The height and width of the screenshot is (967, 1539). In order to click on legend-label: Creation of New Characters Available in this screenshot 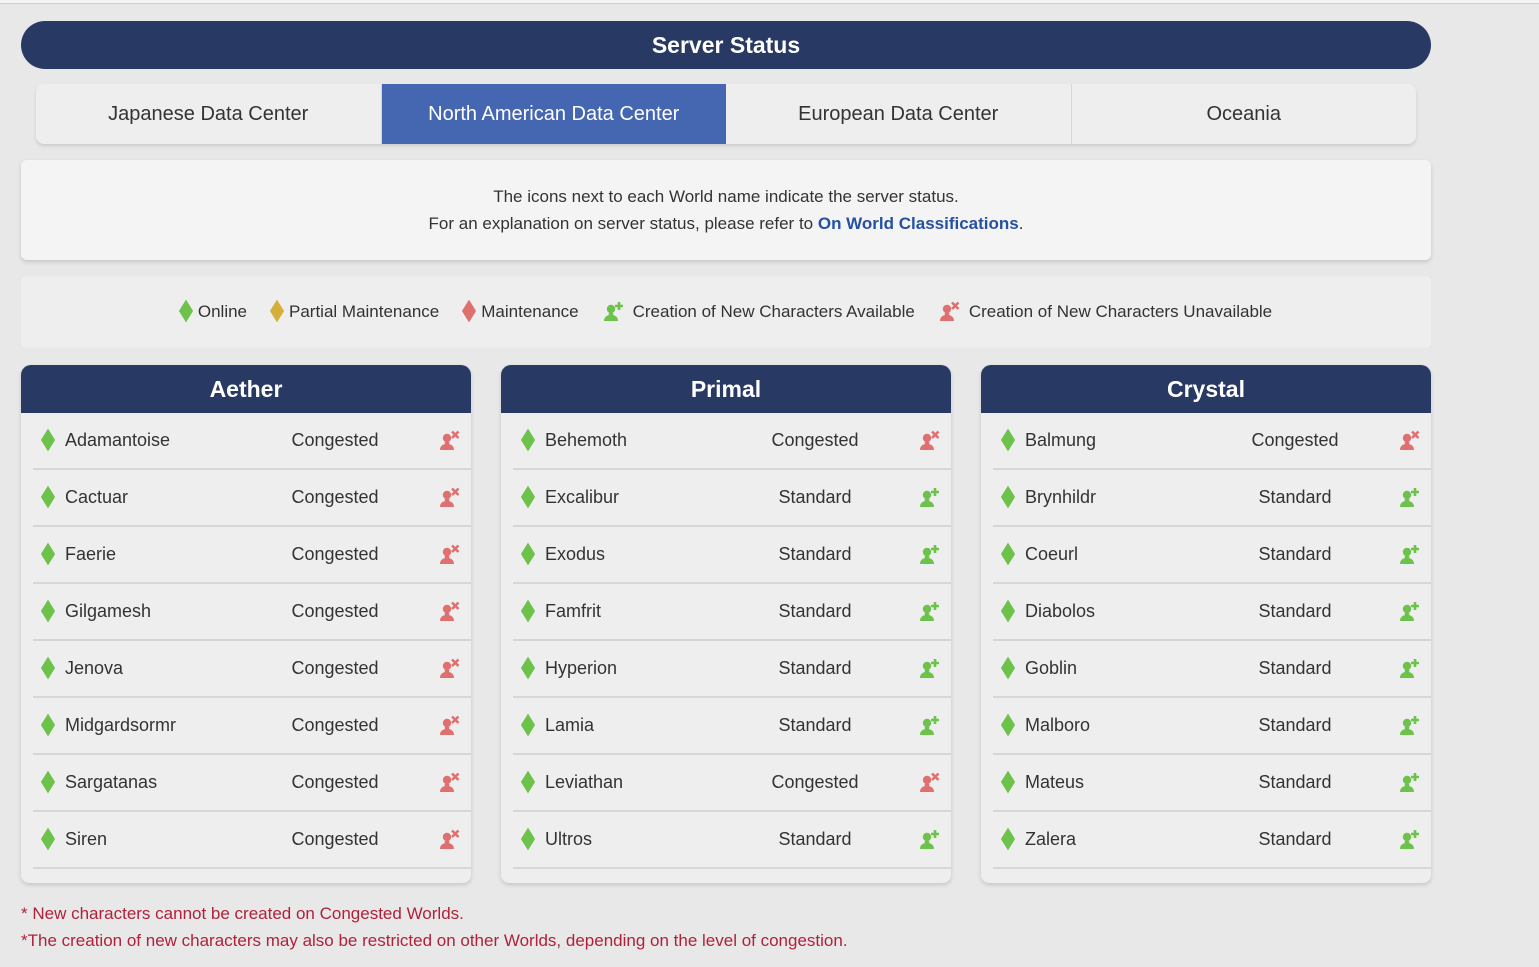, I will do `click(773, 311)`.